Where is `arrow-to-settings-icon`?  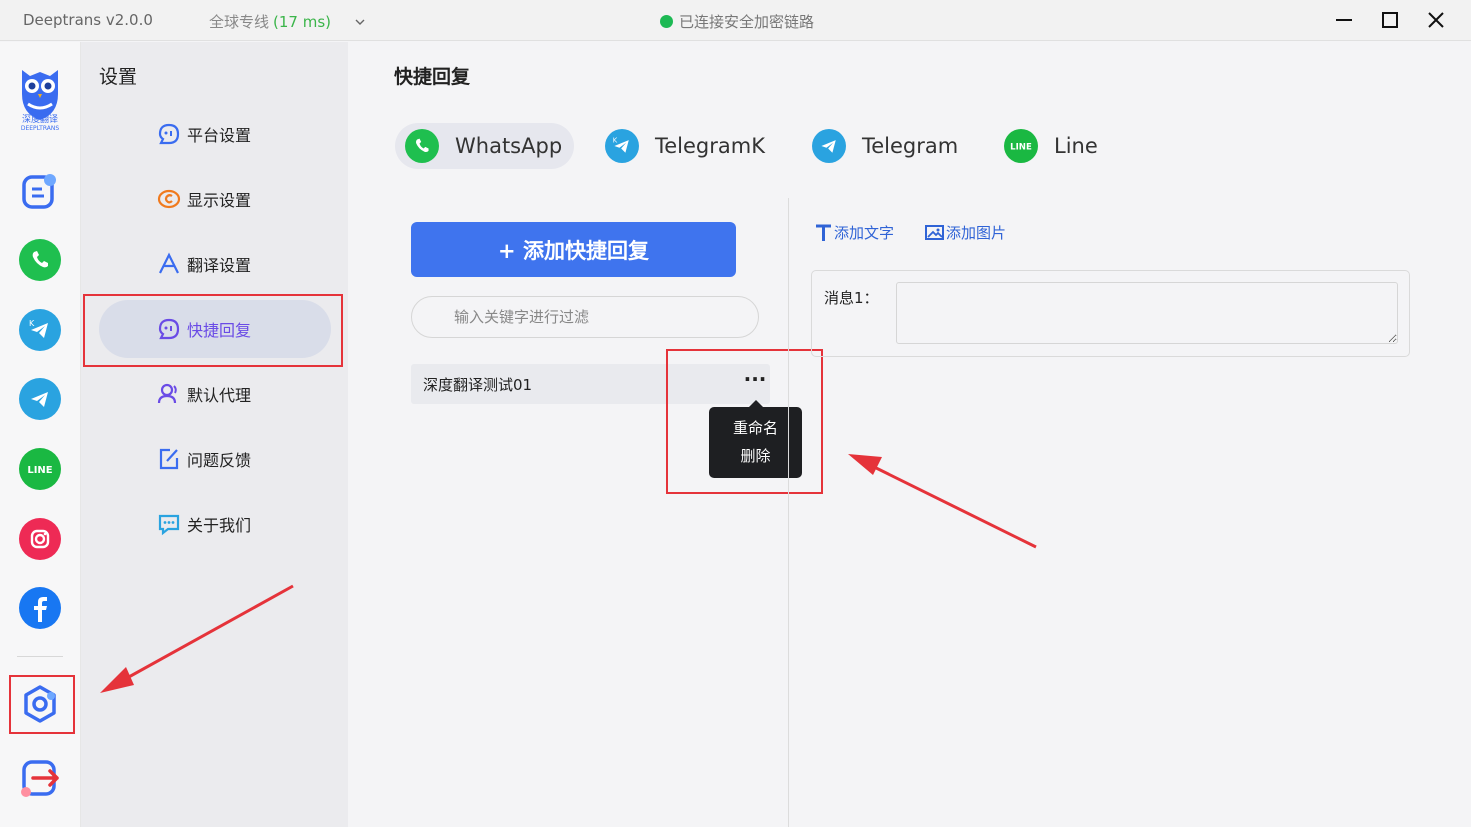 arrow-to-settings-icon is located at coordinates (197, 638).